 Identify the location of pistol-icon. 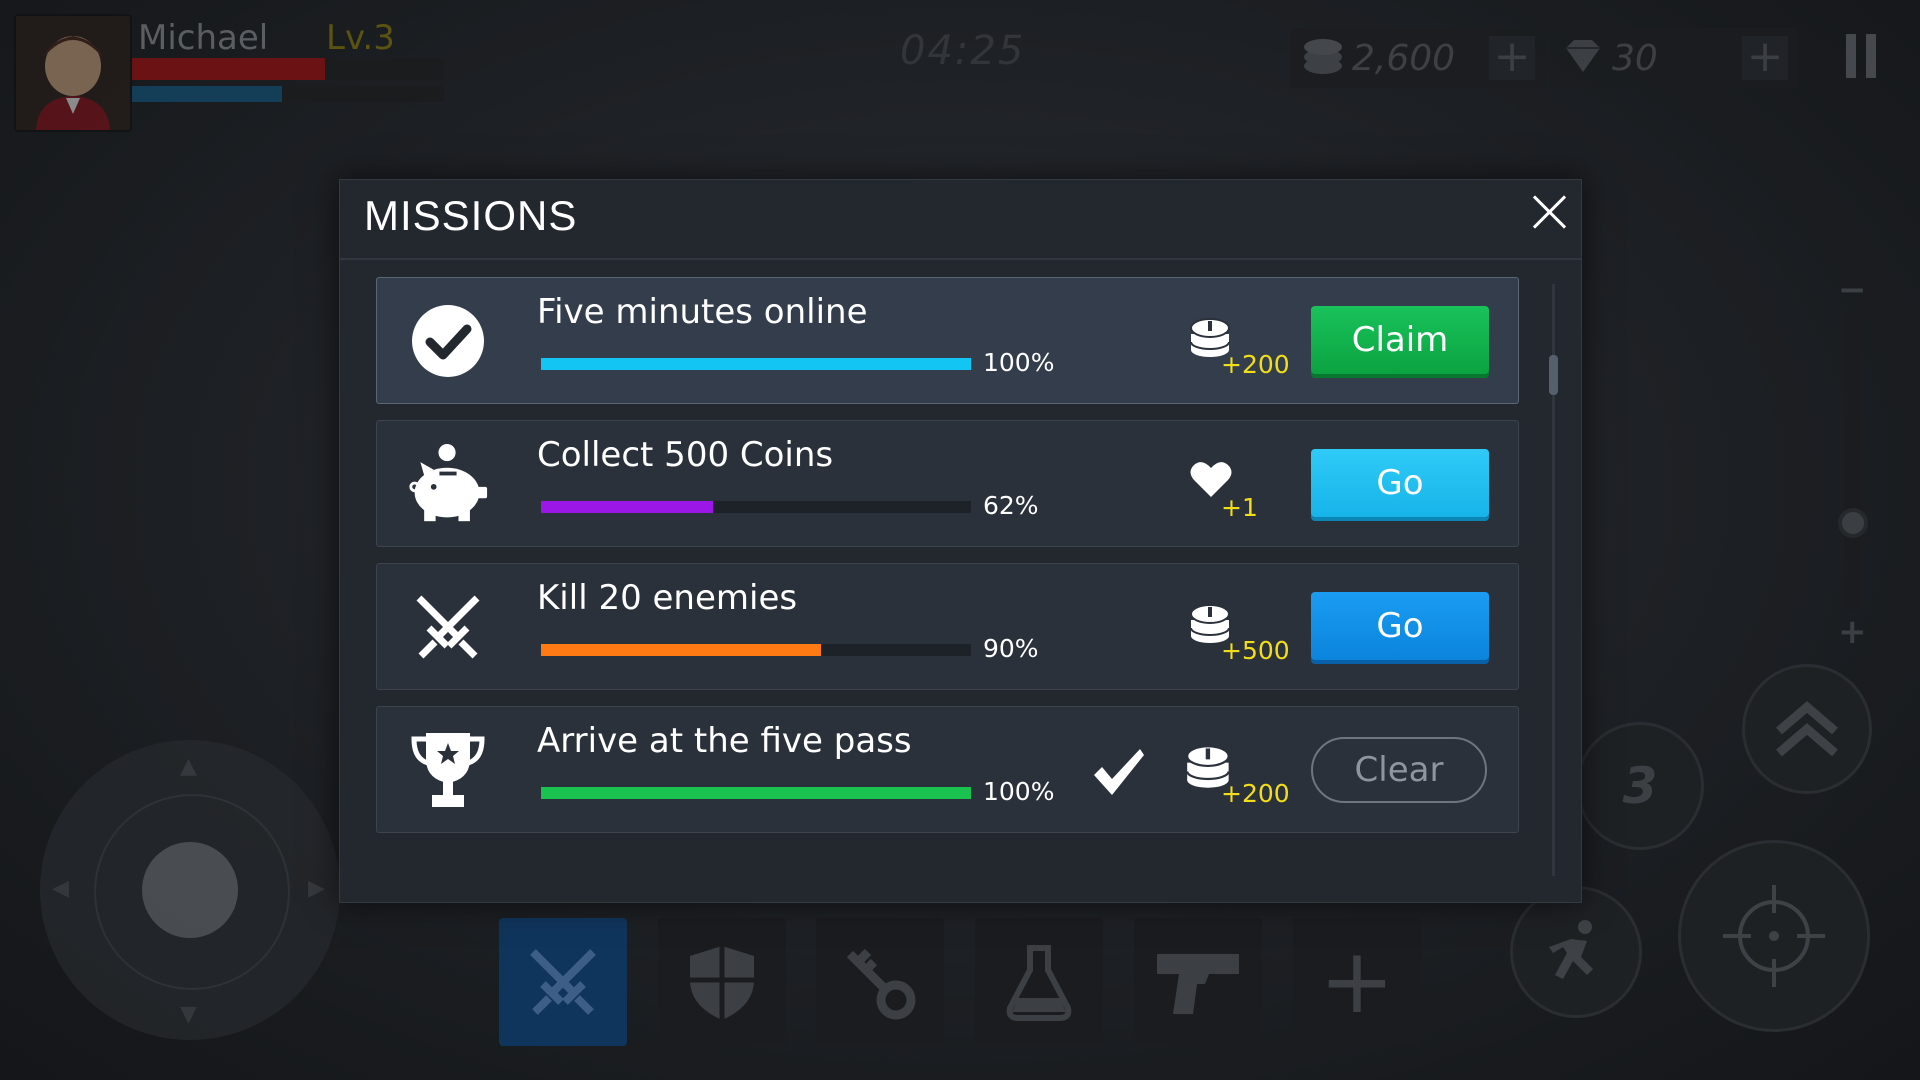
(1198, 984).